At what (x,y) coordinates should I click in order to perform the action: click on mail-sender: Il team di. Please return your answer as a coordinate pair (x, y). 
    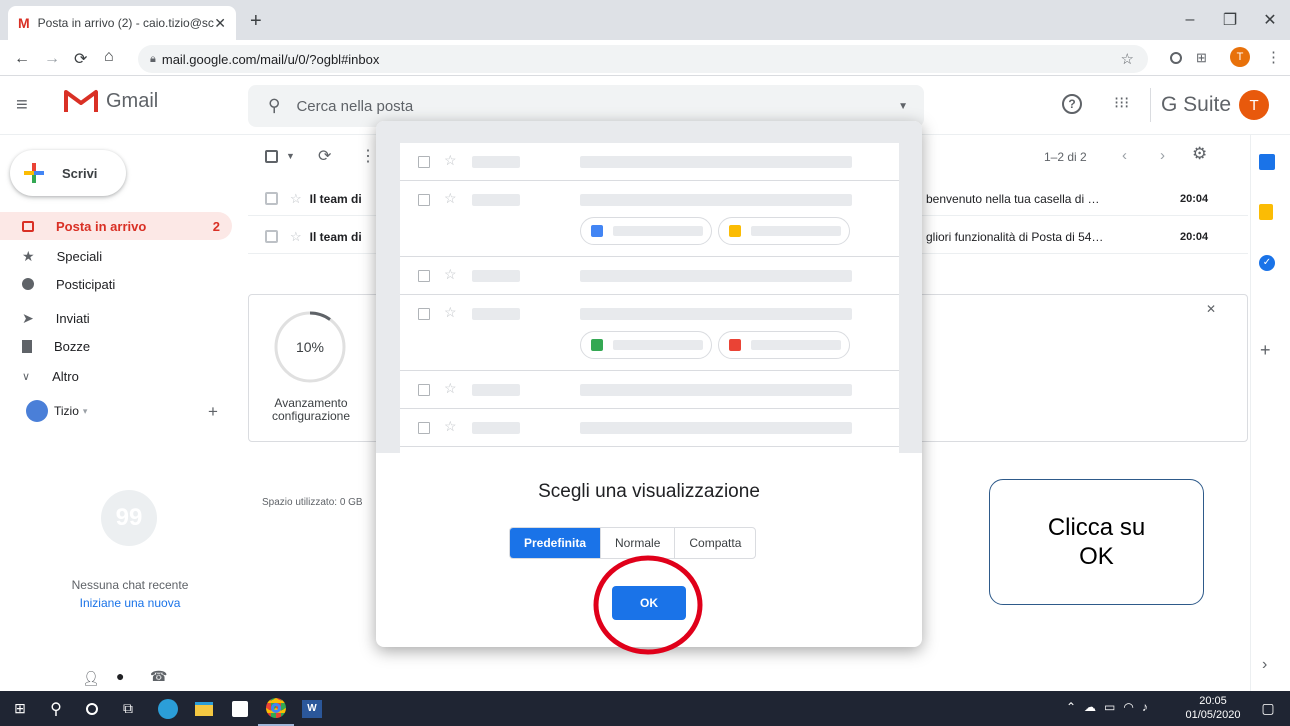
    Looking at the image, I should click on (335, 236).